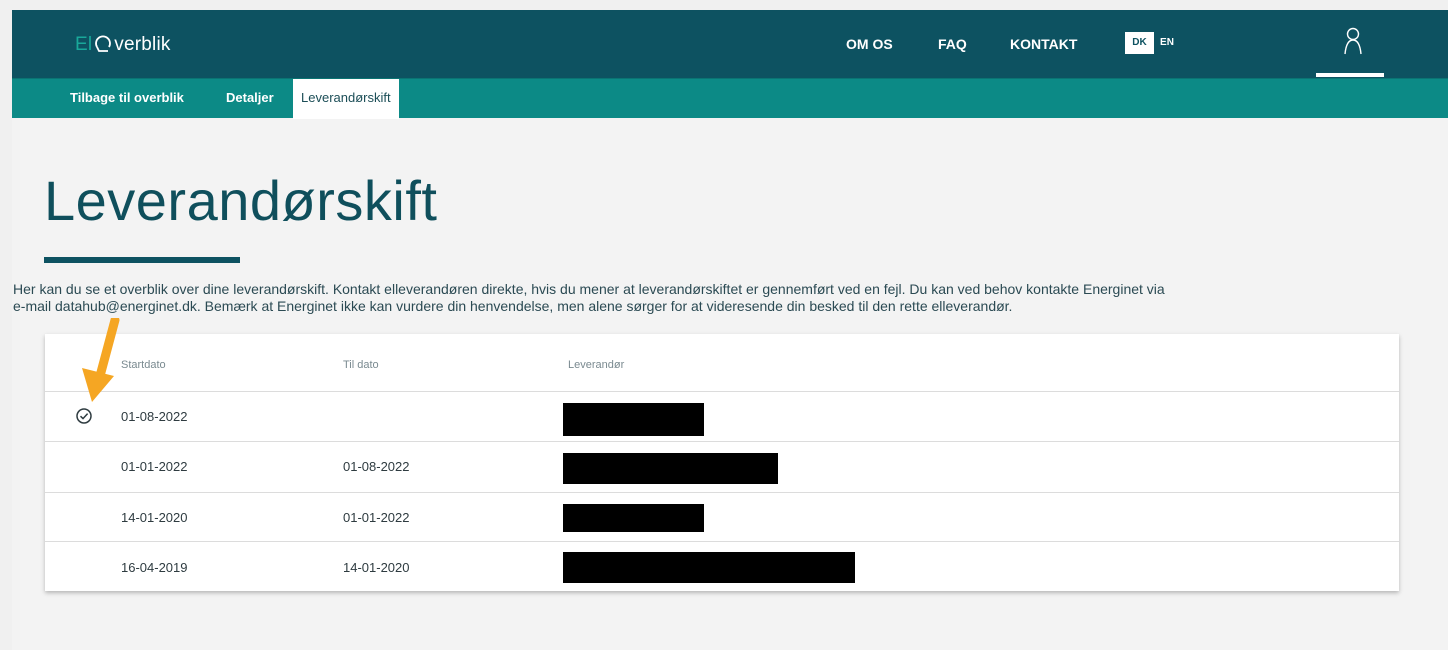 The height and width of the screenshot is (650, 1448). What do you see at coordinates (142, 260) in the screenshot?
I see `title-underline` at bounding box center [142, 260].